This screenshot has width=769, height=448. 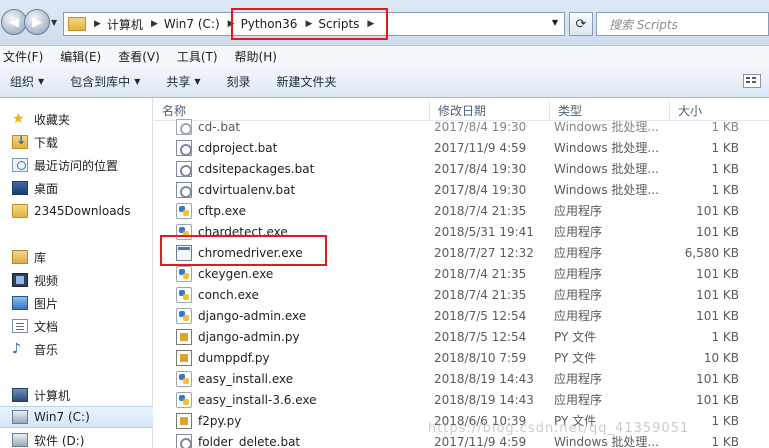 I want to click on forward-button: ▶, so click(x=37, y=22).